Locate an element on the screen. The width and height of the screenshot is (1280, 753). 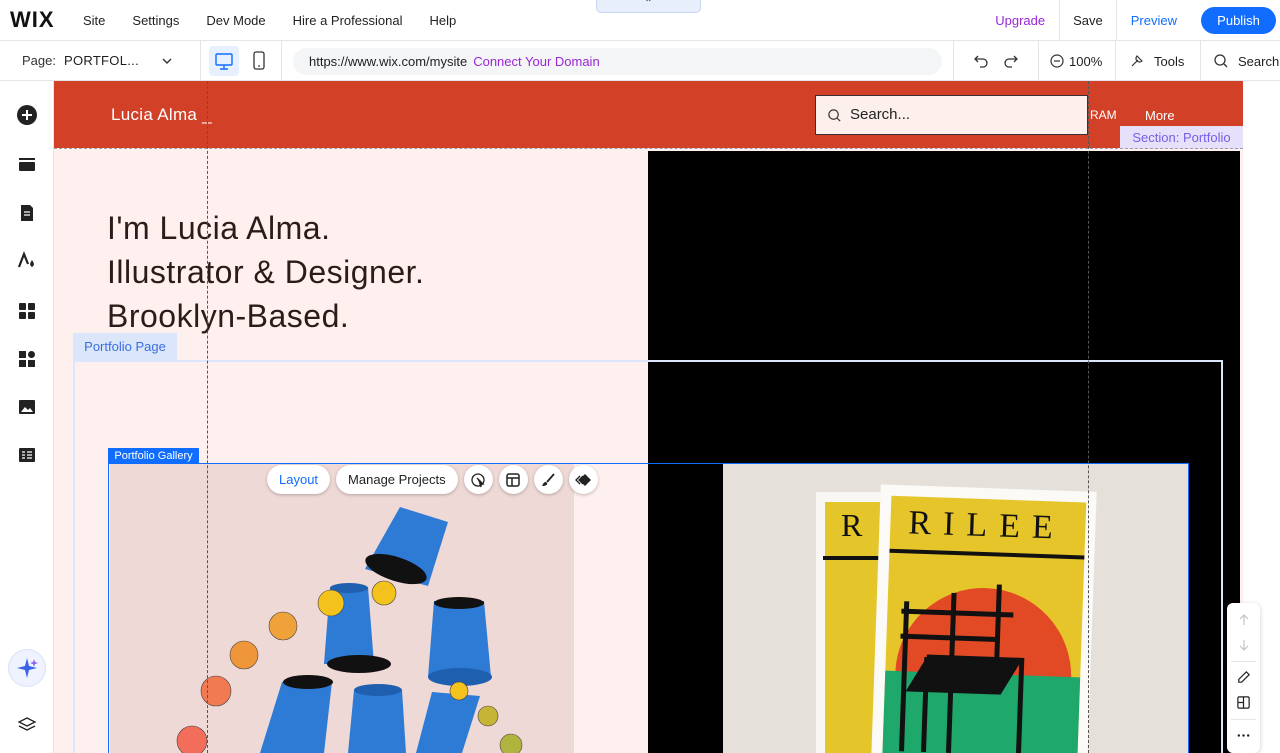
floating-quick-panel is located at coordinates (1243, 678).